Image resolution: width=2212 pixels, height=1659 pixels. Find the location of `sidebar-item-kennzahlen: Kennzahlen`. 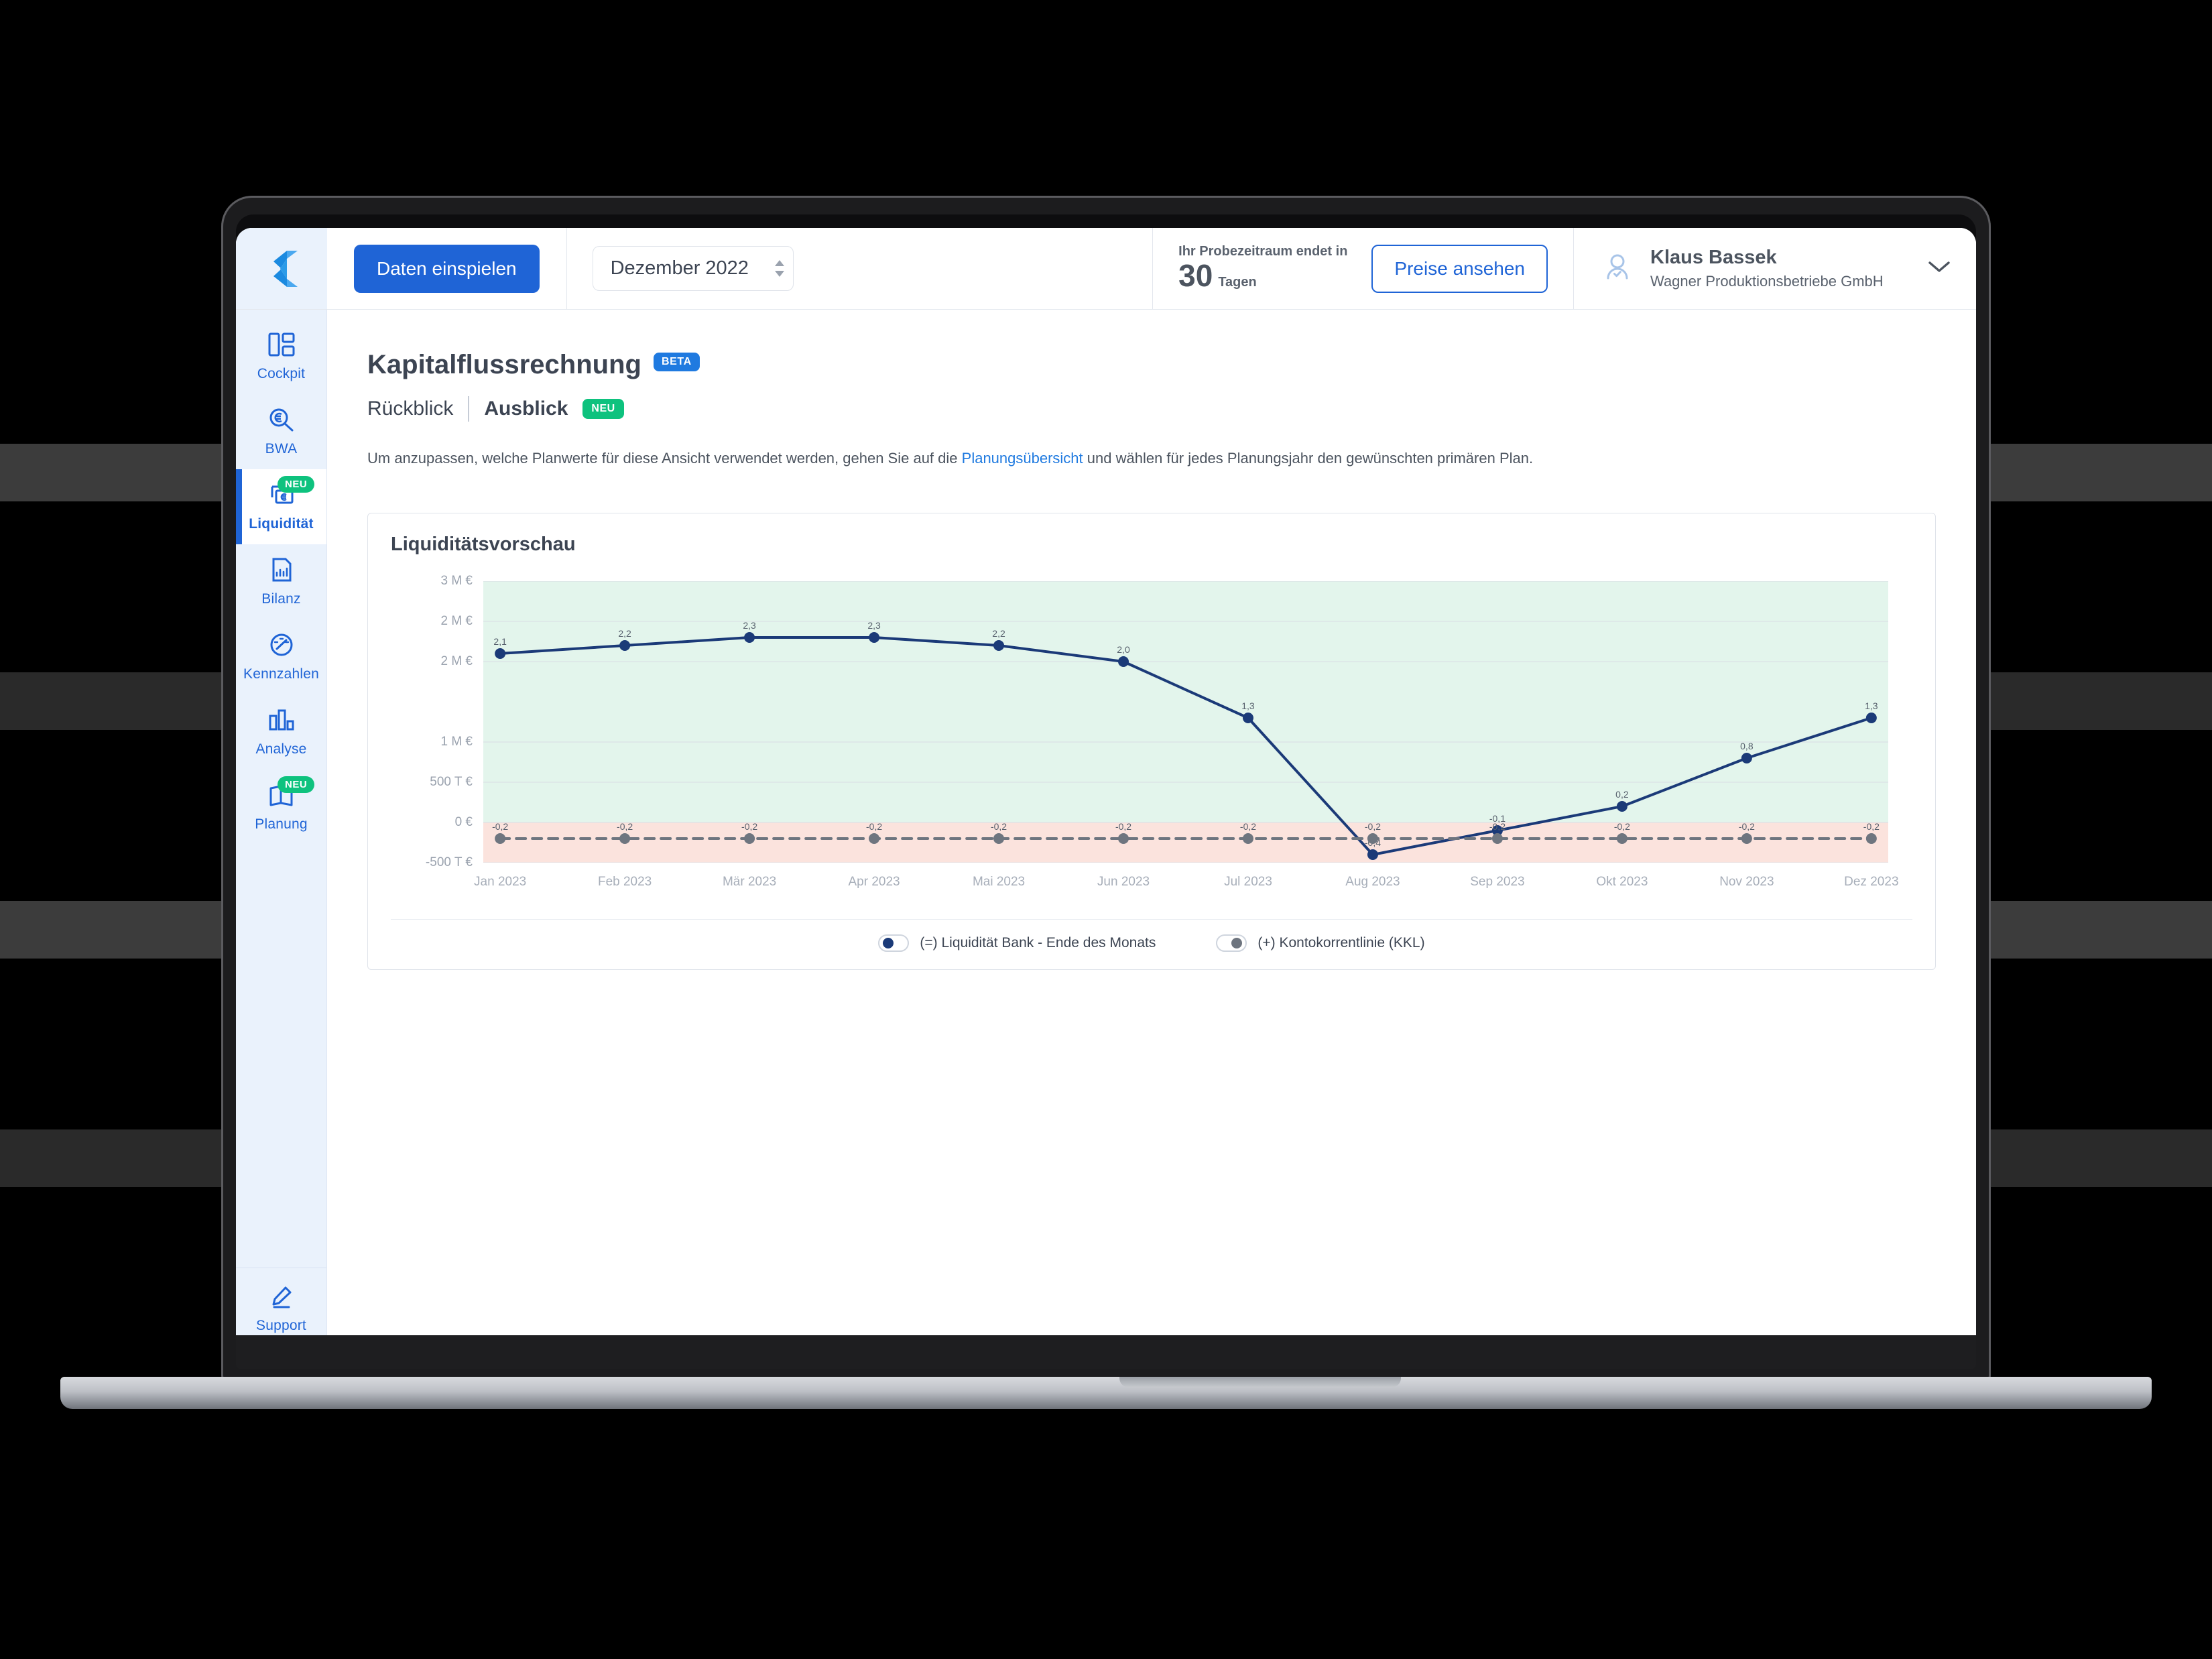

sidebar-item-kennzahlen: Kennzahlen is located at coordinates (281, 656).